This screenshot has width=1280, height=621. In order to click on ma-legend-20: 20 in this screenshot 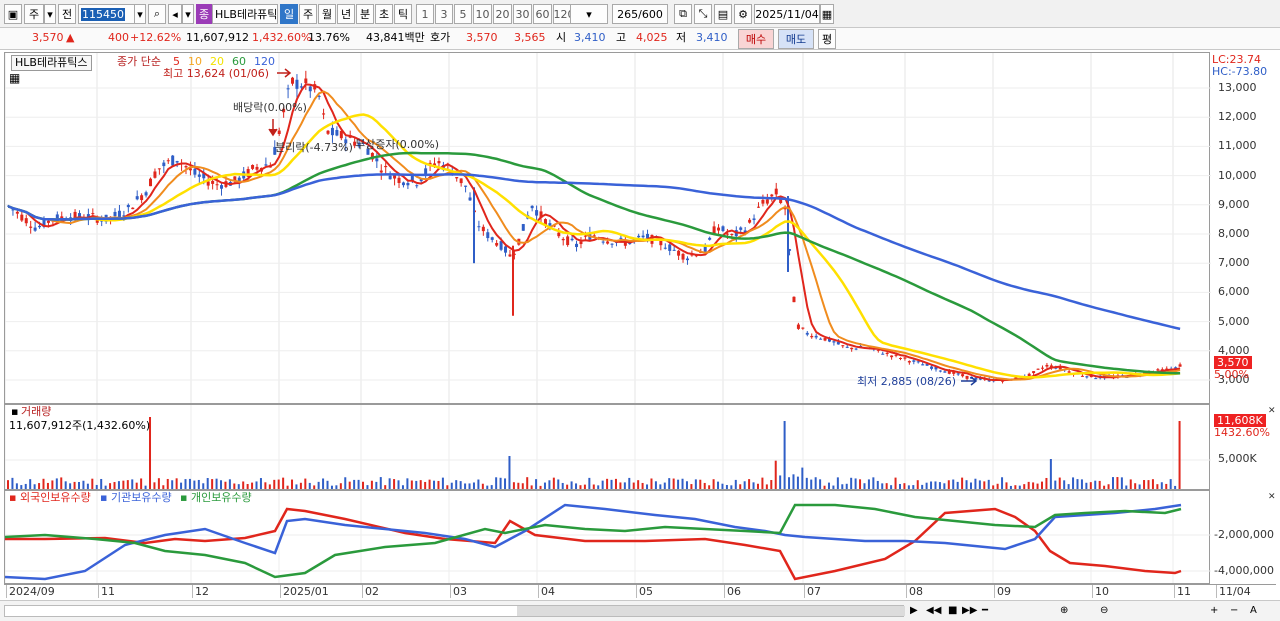, I will do `click(217, 62)`.